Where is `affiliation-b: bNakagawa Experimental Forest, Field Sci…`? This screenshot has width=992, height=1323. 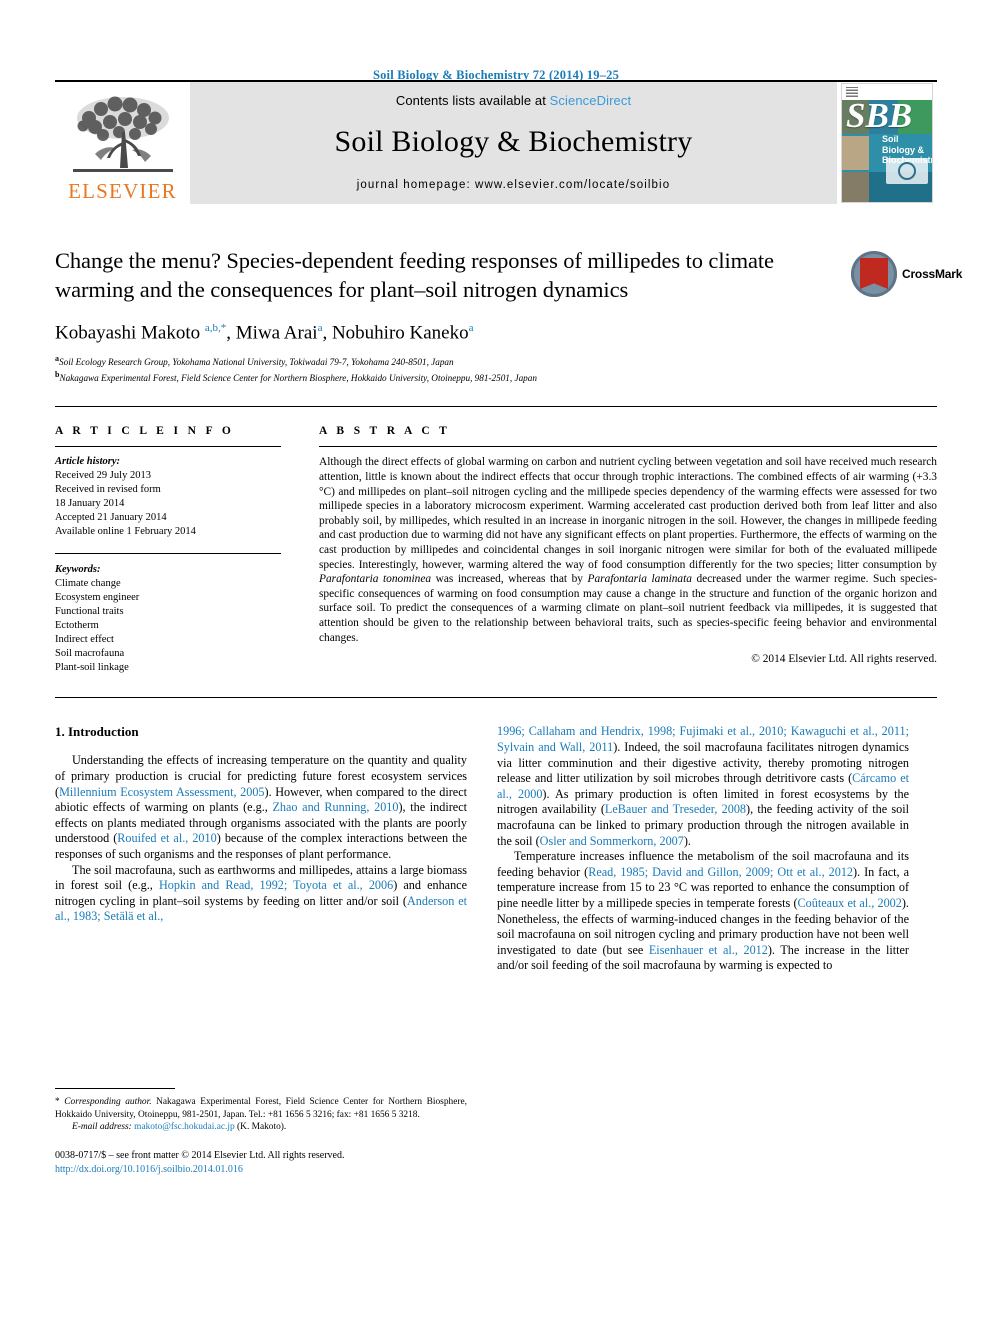
affiliation-b: bNakagawa Experimental Forest, Field Sci… is located at coordinates (442, 377).